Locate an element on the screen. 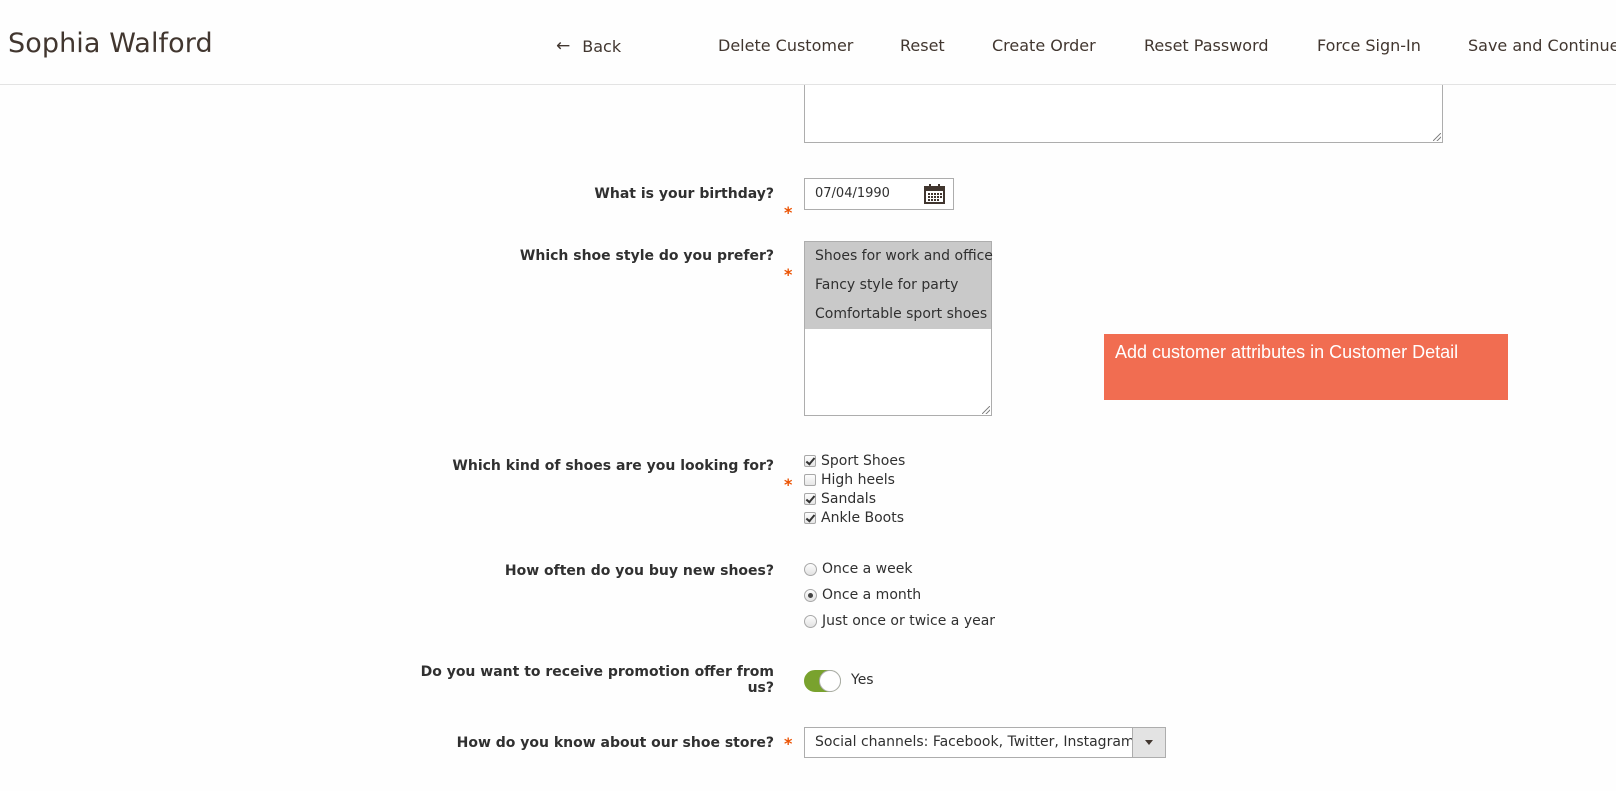 This screenshot has height=791, width=1616. back-button: ← Back is located at coordinates (588, 46).